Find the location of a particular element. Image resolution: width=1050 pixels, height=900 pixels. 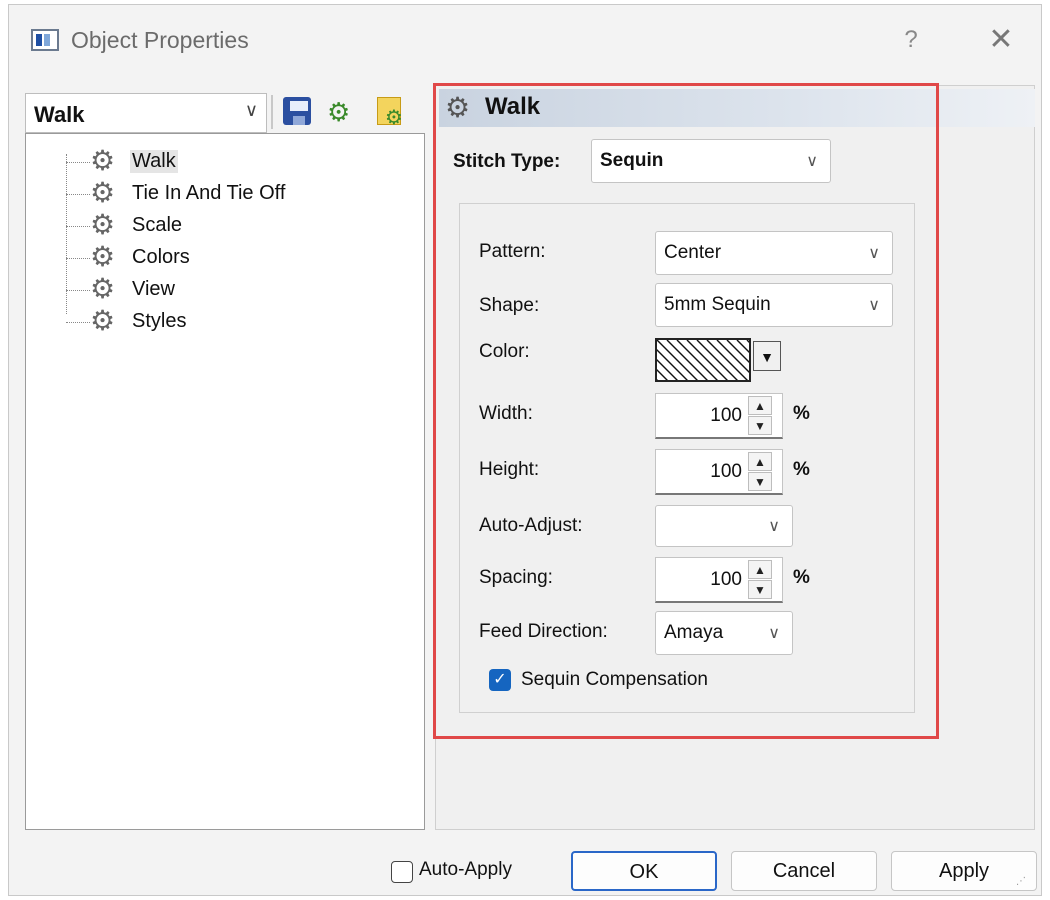

tree-item-label: Styles is located at coordinates (159, 321).